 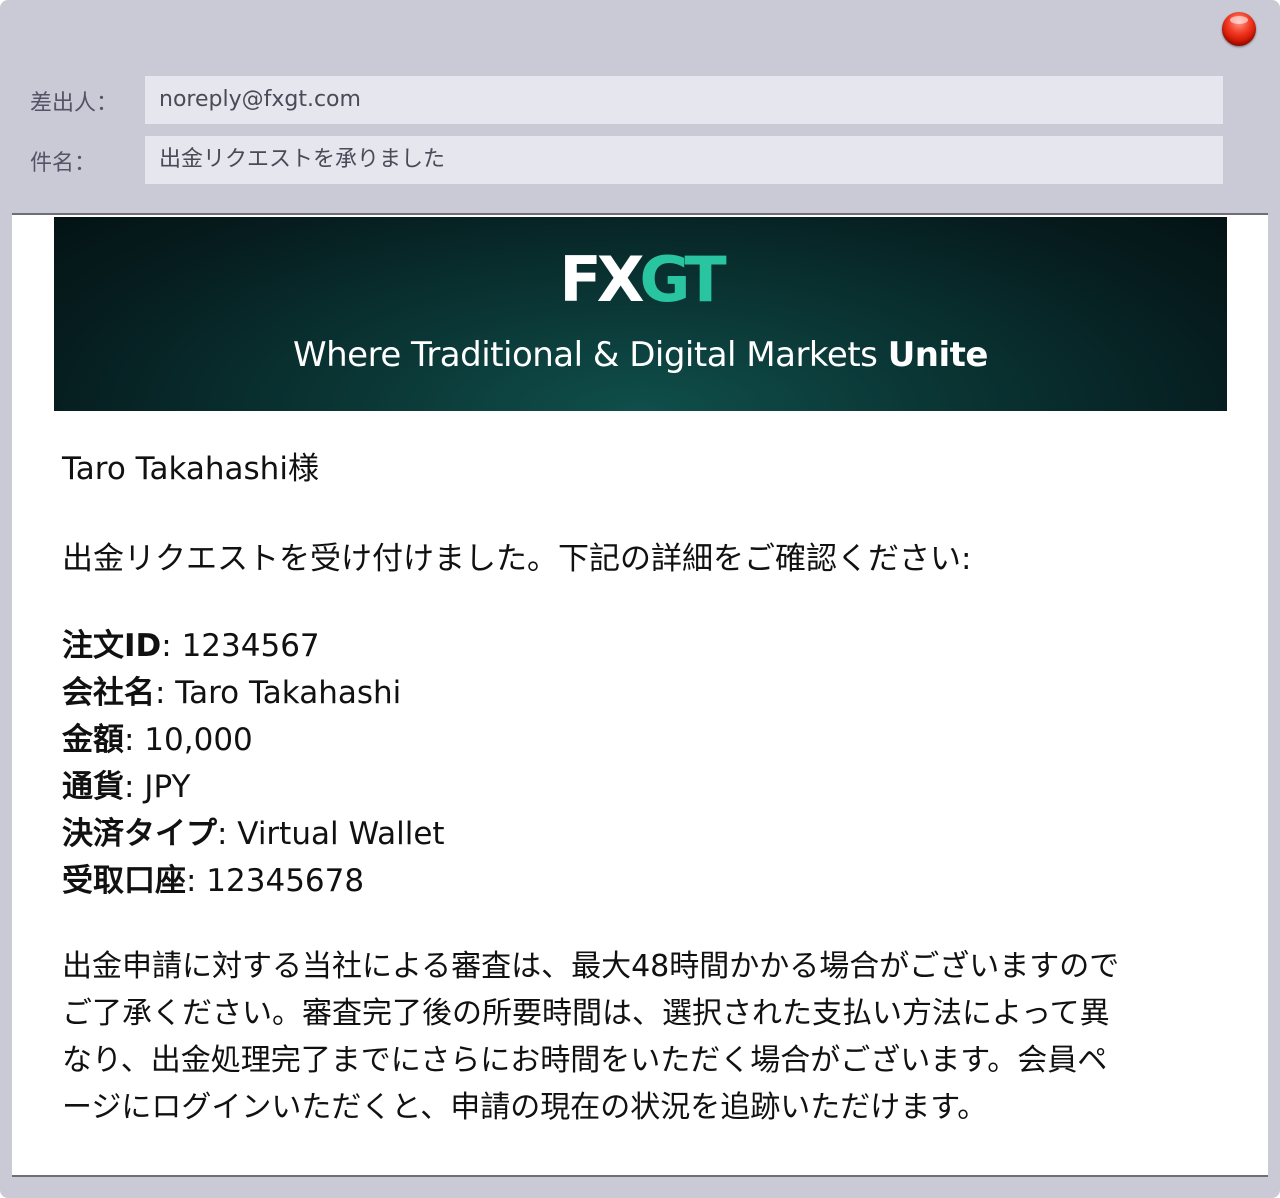 I want to click on detail-payment-type: 決済タイプ: Virtual Wallet, so click(x=253, y=830).